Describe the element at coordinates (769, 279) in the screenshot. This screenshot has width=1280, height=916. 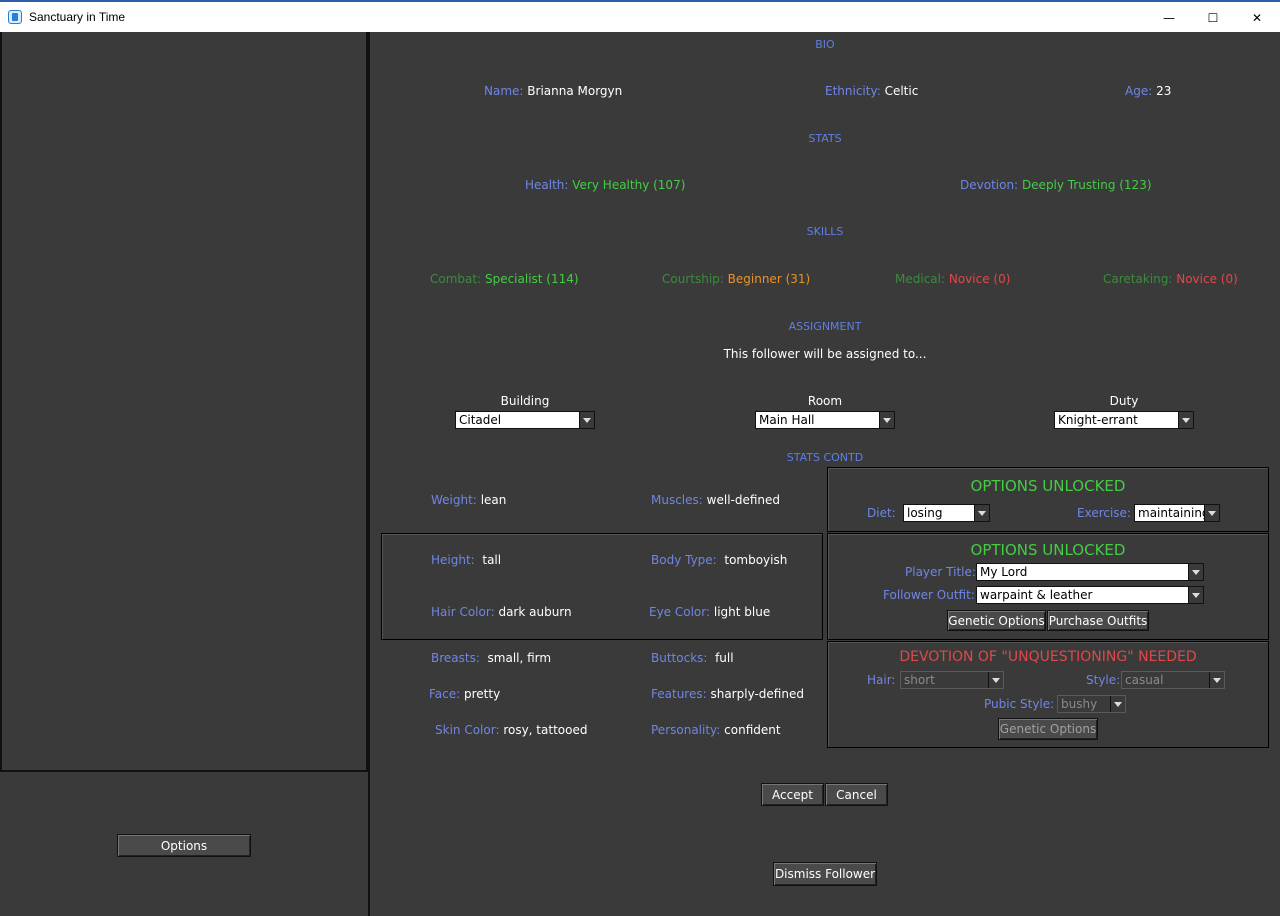
I see `courtship-value: Beginner (31)` at that location.